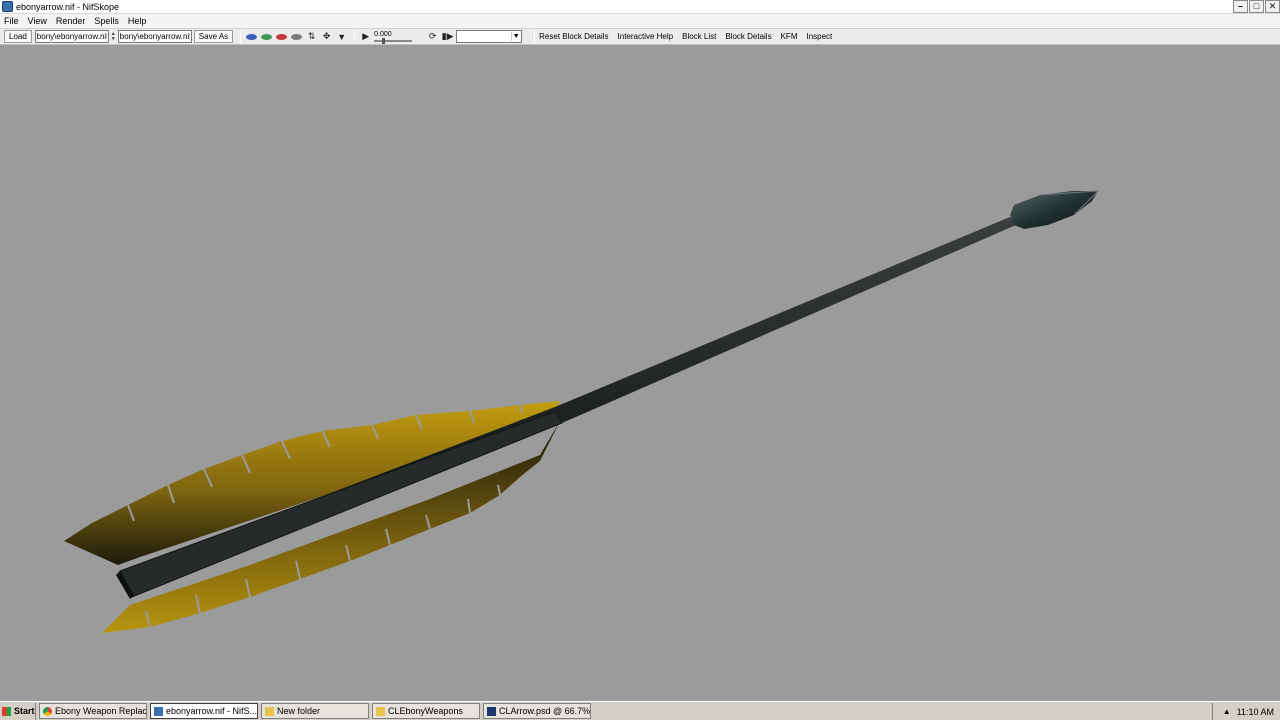  I want to click on switch-animation-icon: ▮▶, so click(447, 36).